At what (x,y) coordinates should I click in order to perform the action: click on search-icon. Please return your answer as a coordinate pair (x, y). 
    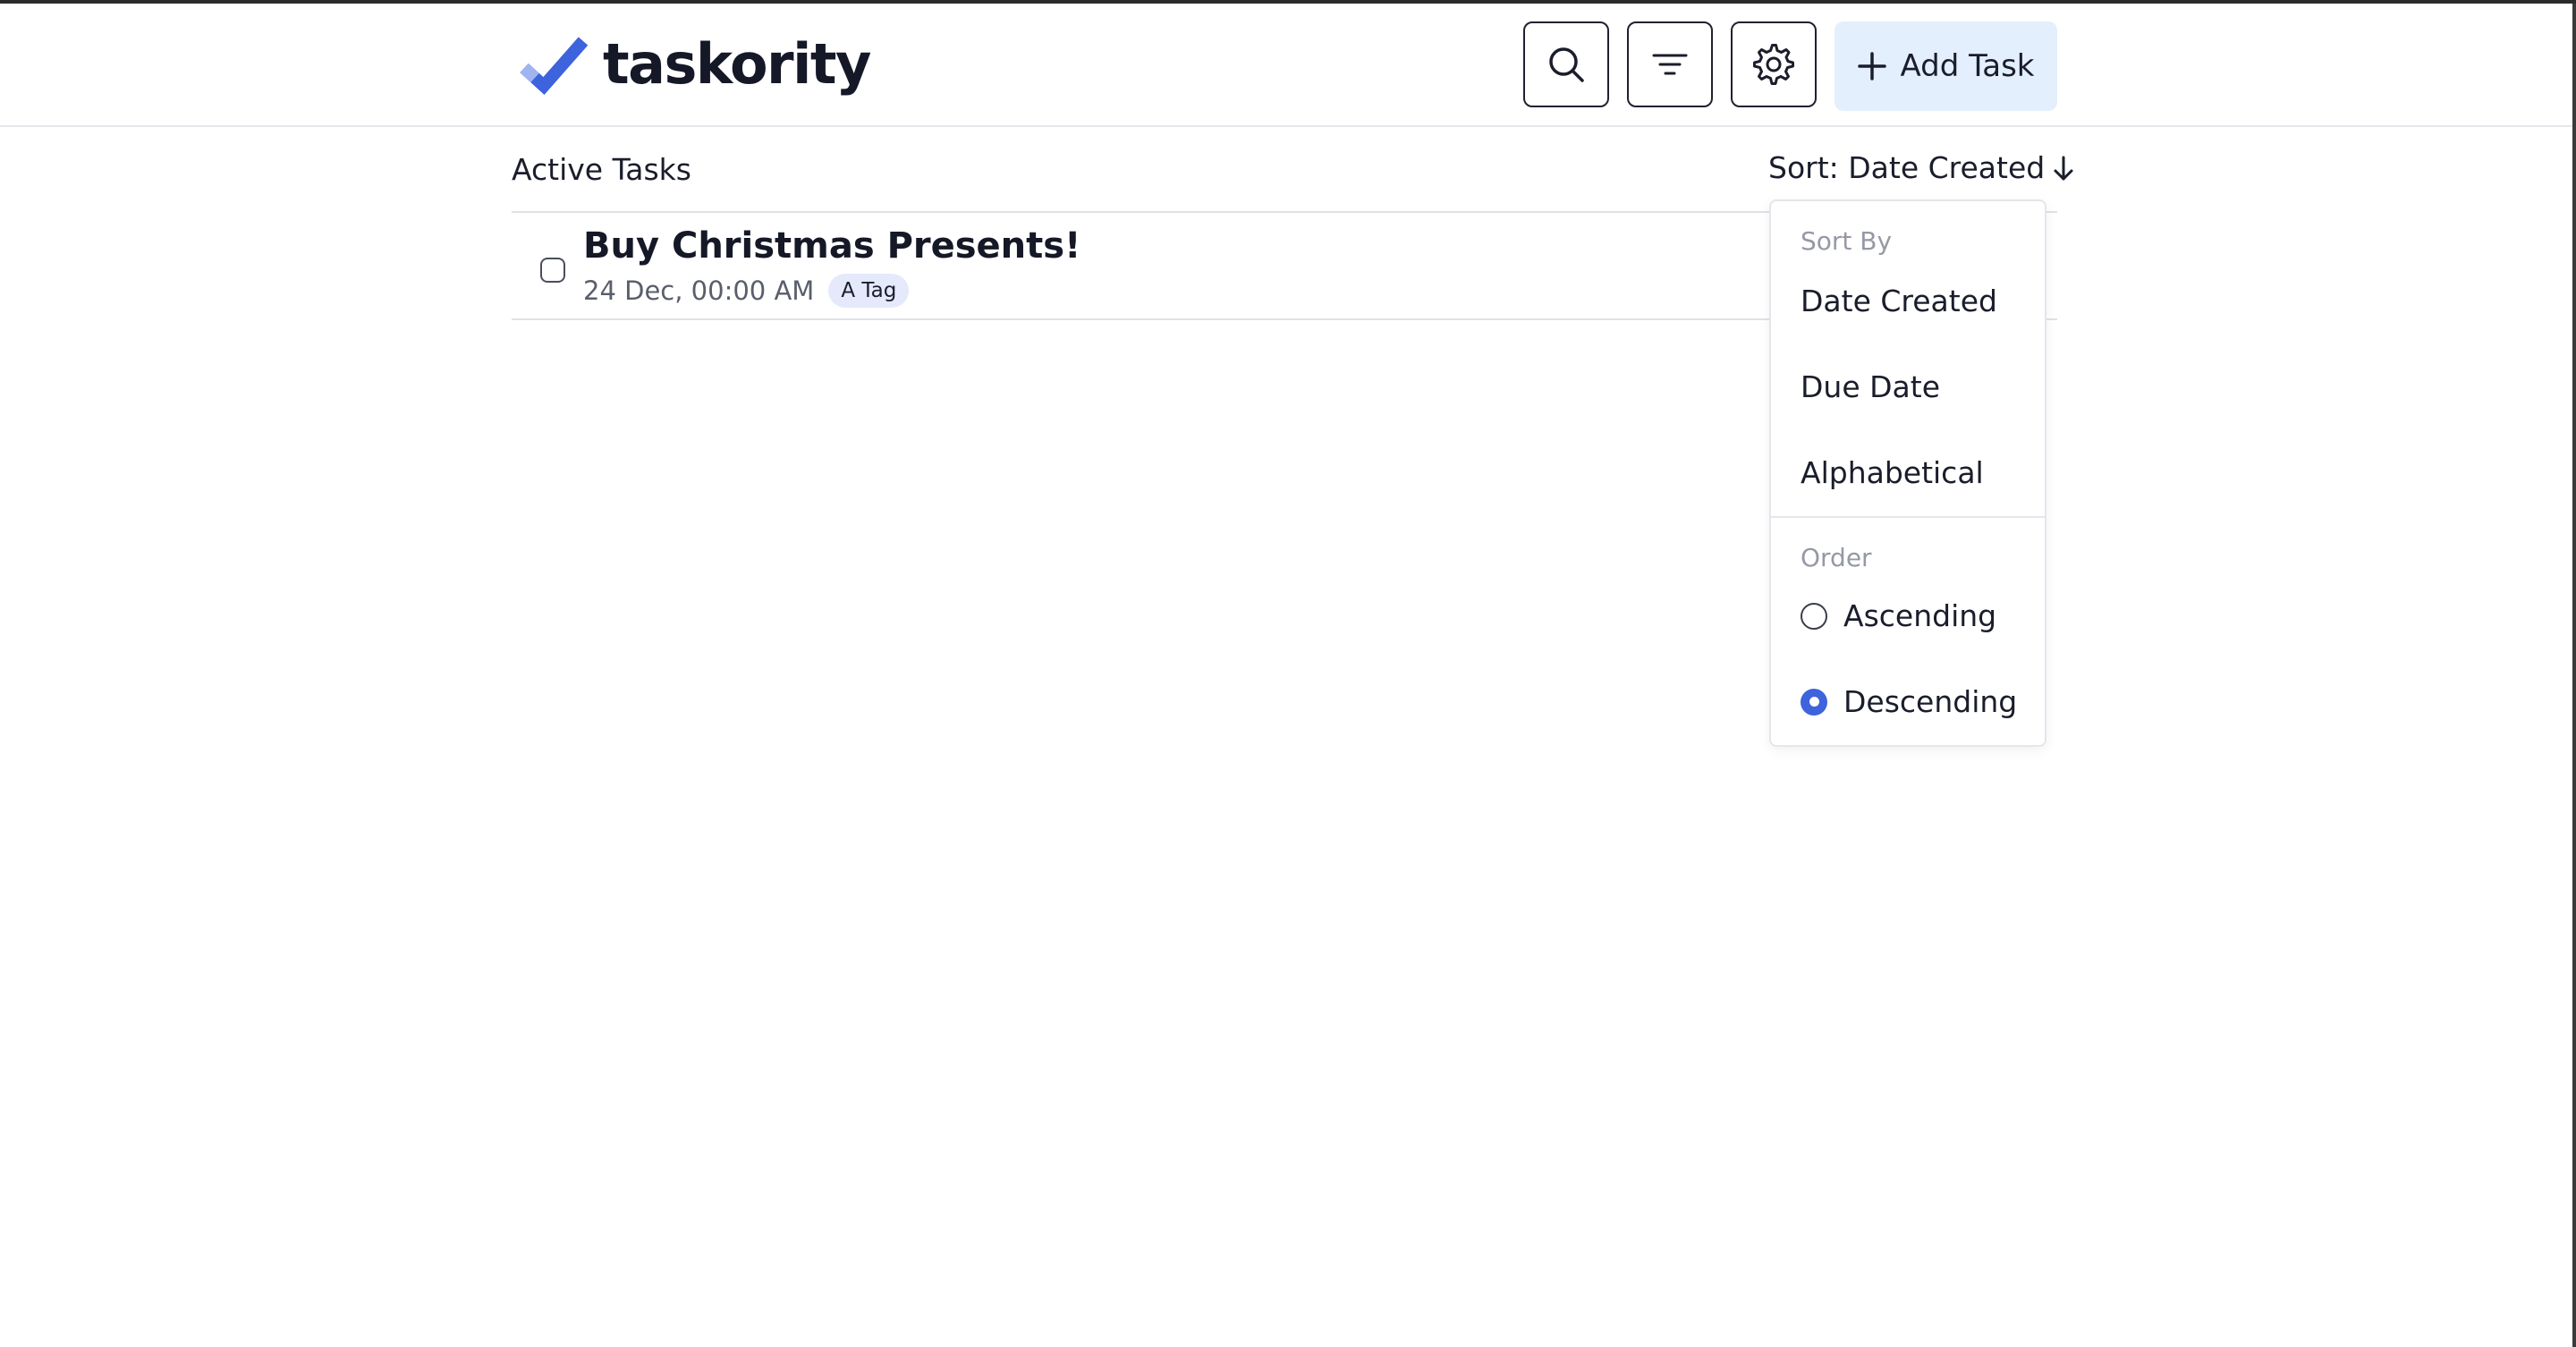
    Looking at the image, I should click on (1566, 64).